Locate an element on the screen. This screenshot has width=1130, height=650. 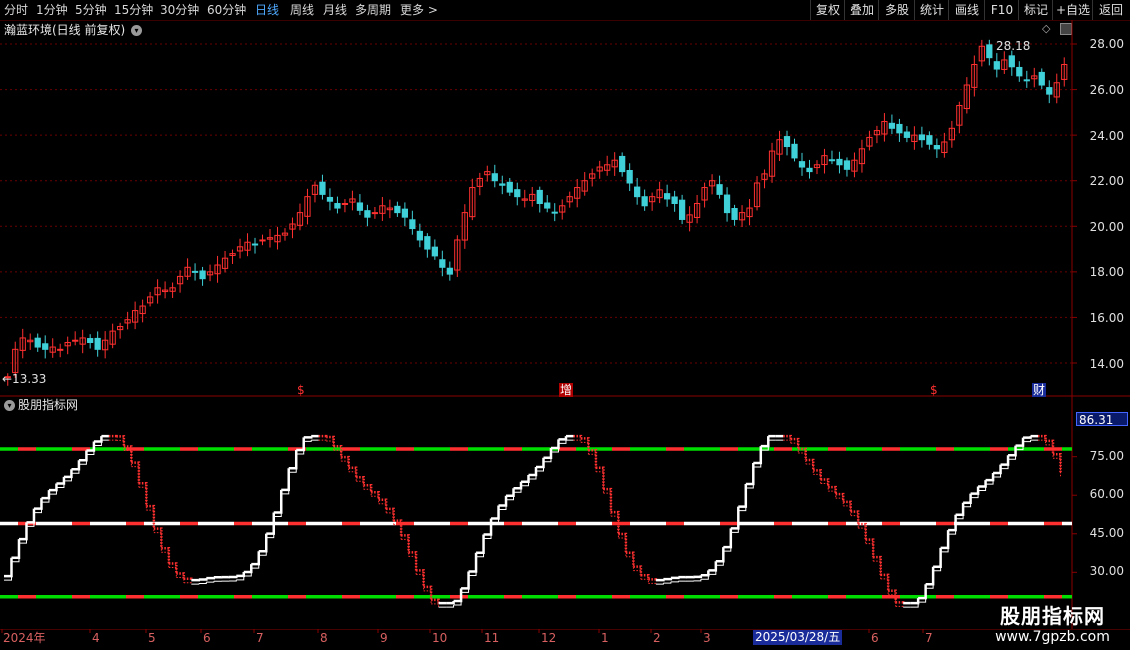
period-tab-weekly: 周线 is located at coordinates (302, 10).